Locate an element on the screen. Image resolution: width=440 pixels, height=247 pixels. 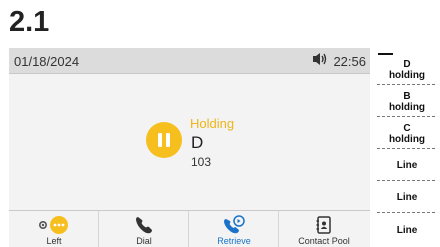
speaker-volume-icon is located at coordinates (321, 61).